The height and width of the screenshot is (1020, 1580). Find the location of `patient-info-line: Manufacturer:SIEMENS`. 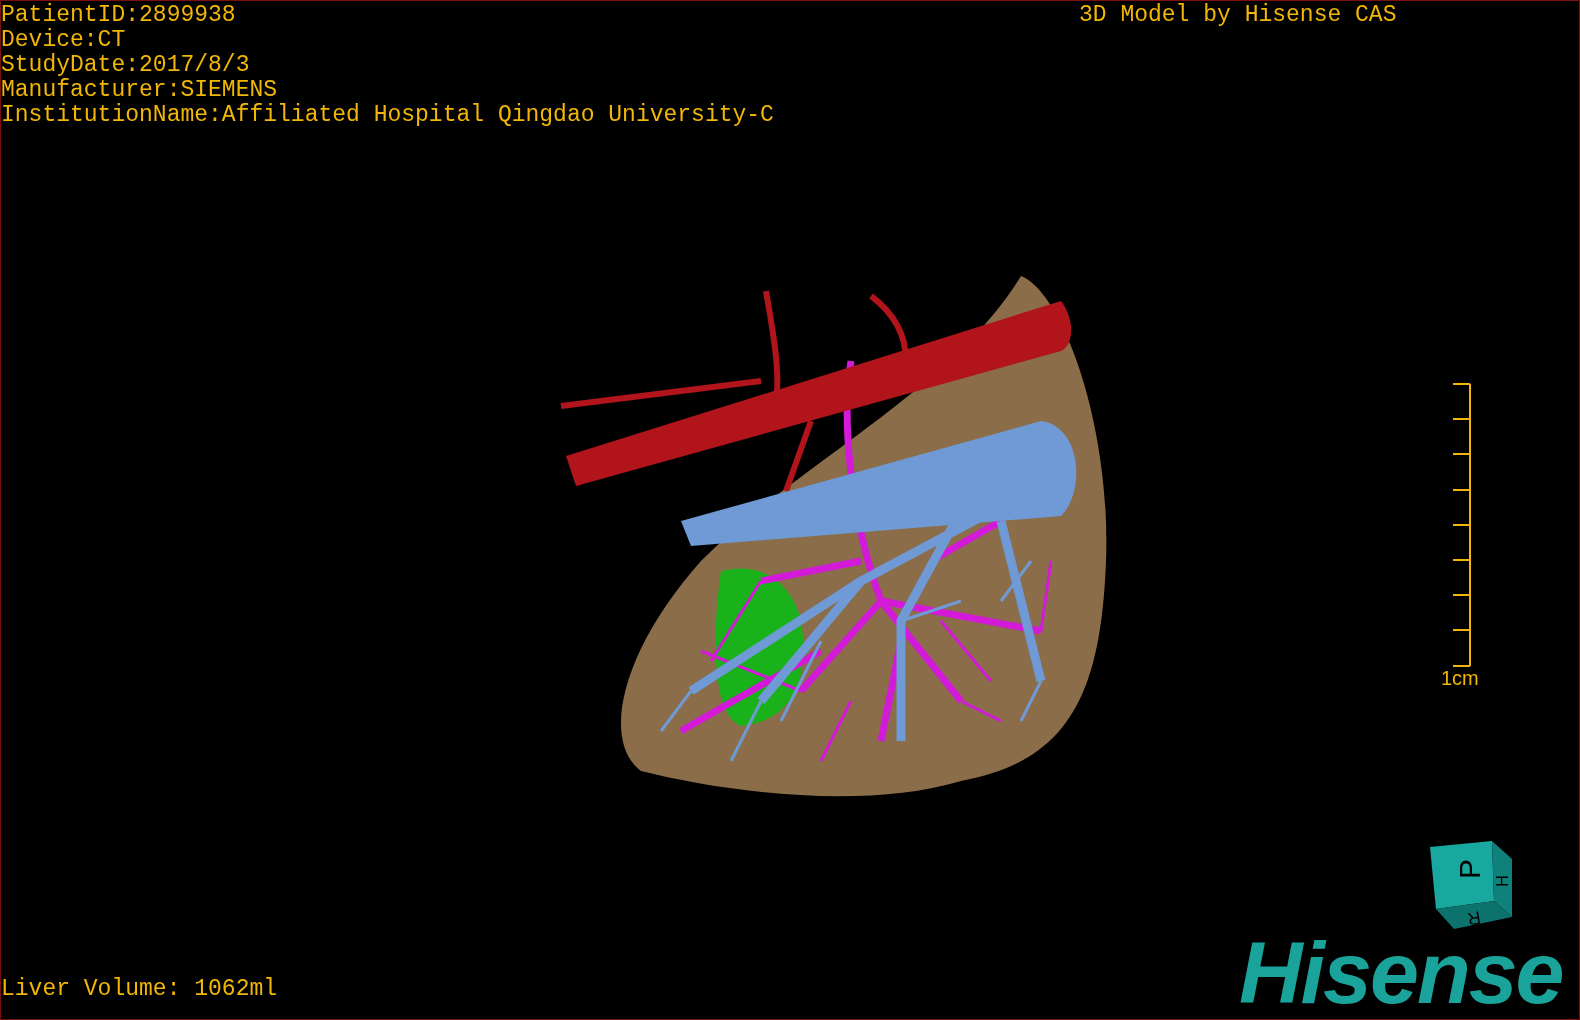

patient-info-line: Manufacturer:SIEMENS is located at coordinates (140, 90).